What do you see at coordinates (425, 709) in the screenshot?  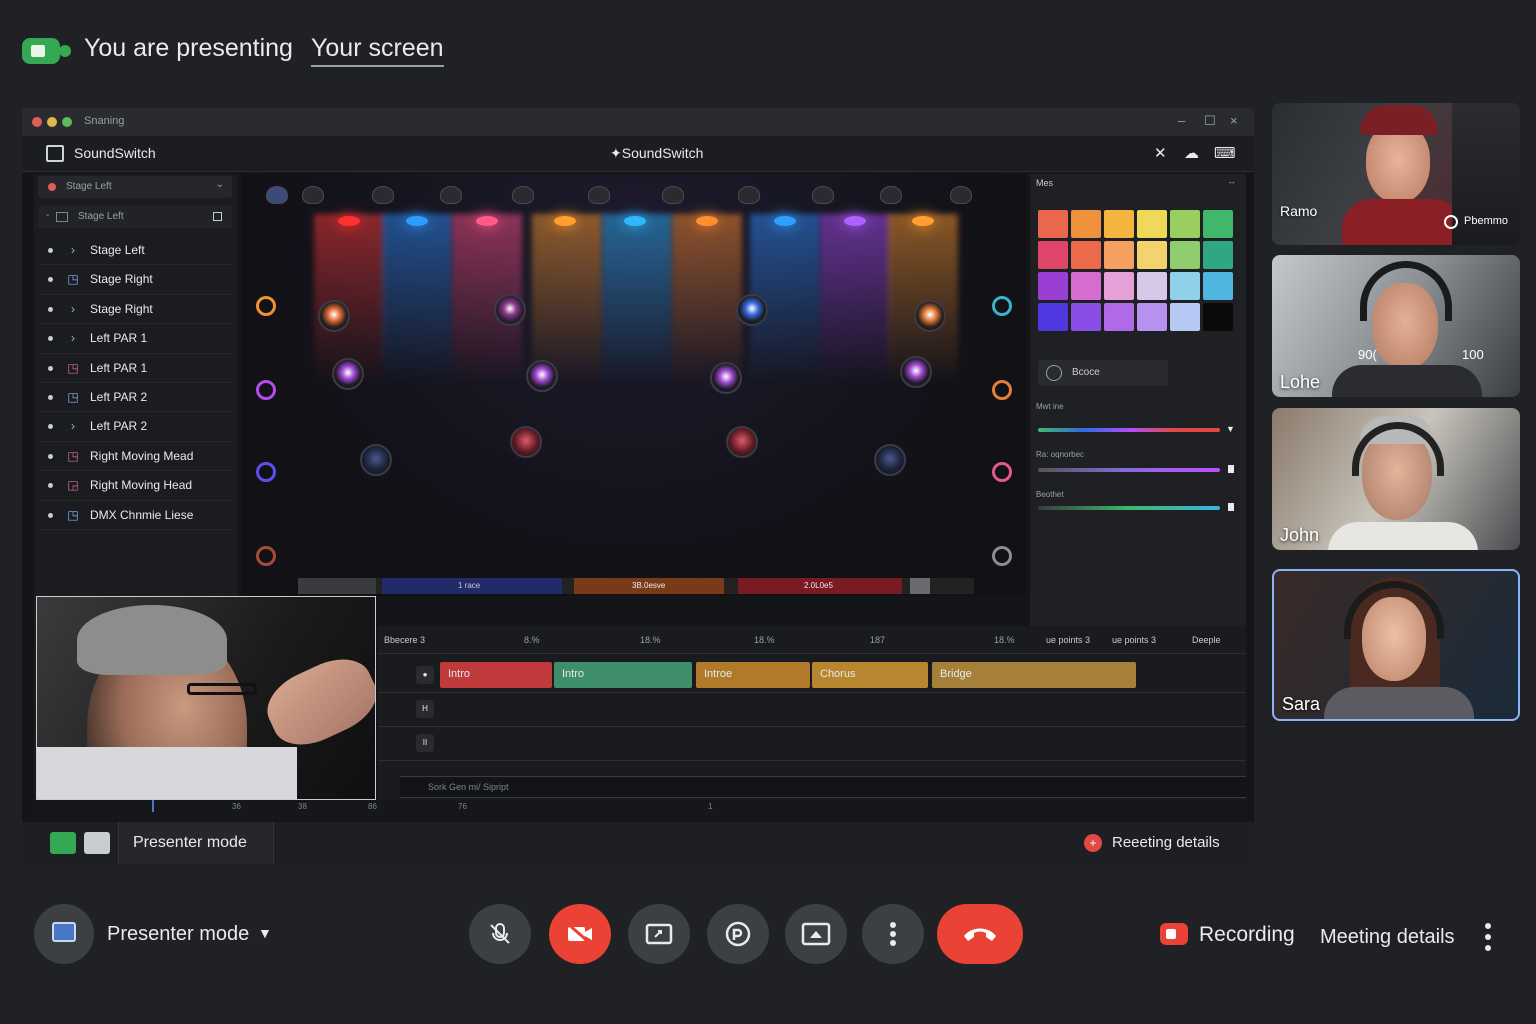 I see `track-button: H` at bounding box center [425, 709].